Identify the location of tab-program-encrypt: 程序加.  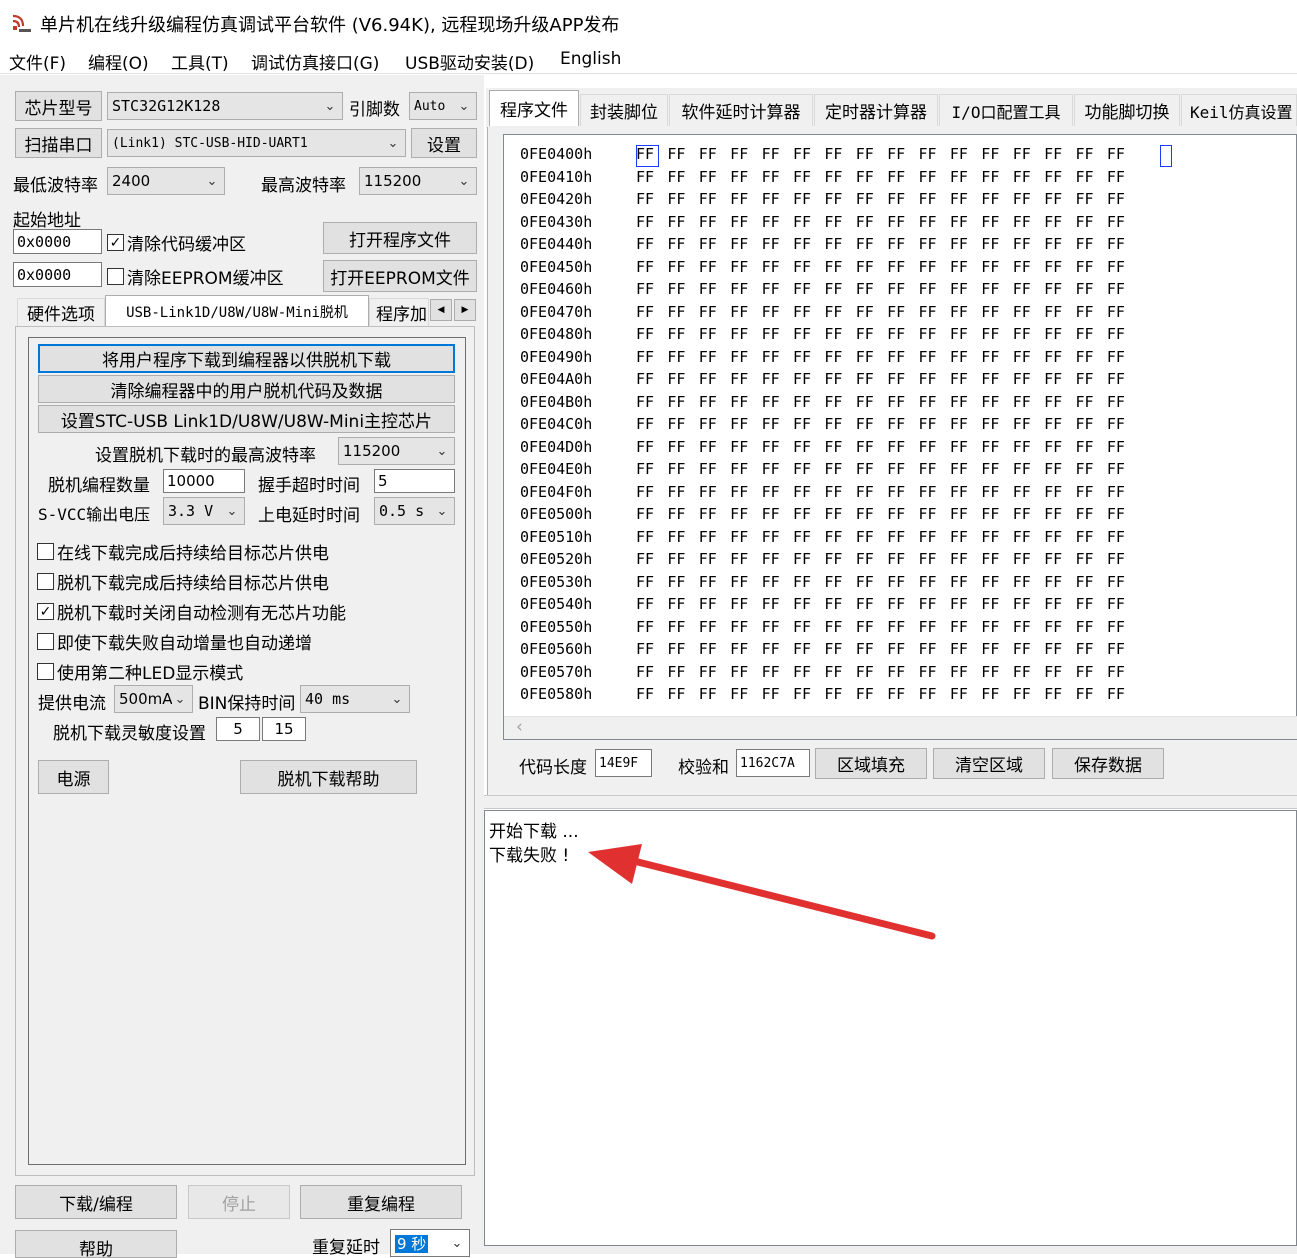
(399, 312).